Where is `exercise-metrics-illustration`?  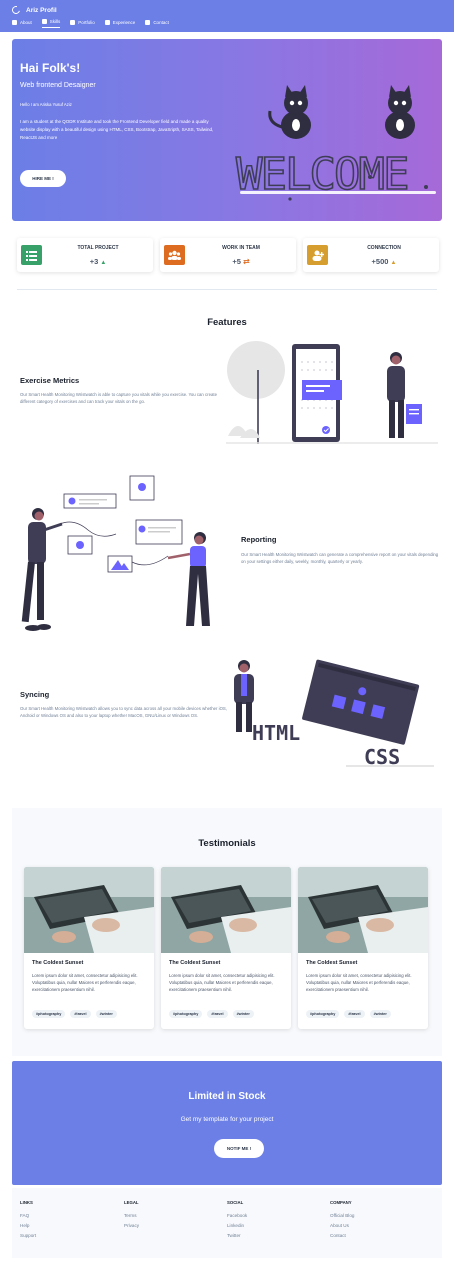
exercise-metrics-illustration is located at coordinates (332, 392).